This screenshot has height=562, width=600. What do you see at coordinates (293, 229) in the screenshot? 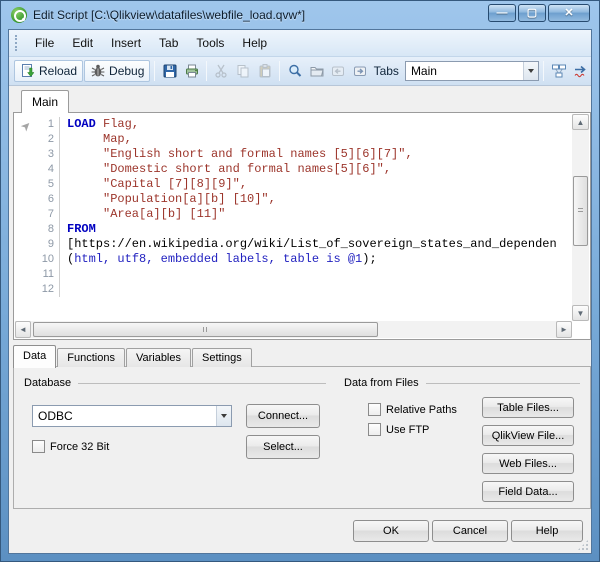
I see `code-line: 8 FROM` at bounding box center [293, 229].